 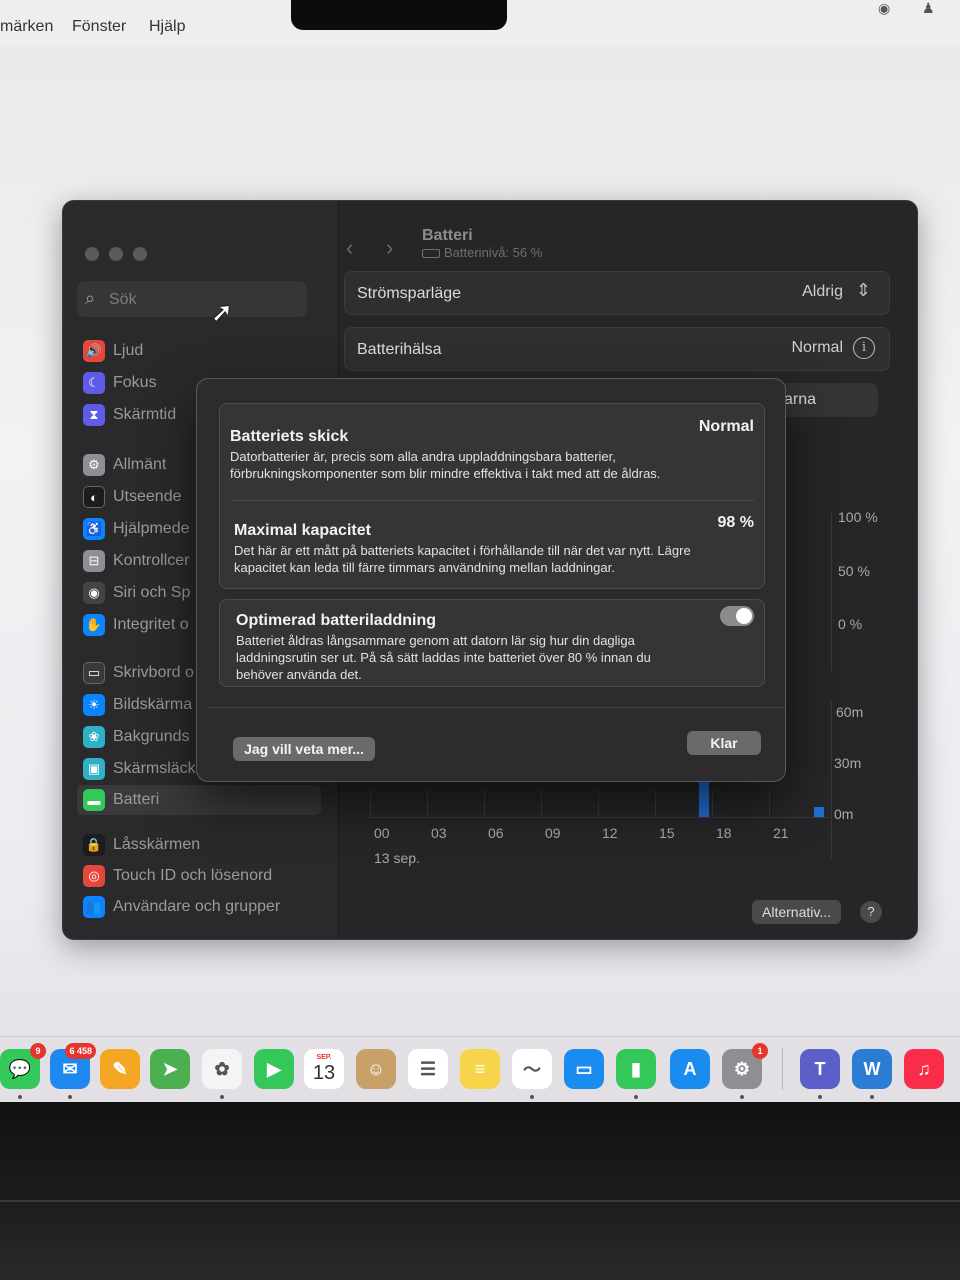 What do you see at coordinates (532, 1069) in the screenshot?
I see `freeform-icon: 〜` at bounding box center [532, 1069].